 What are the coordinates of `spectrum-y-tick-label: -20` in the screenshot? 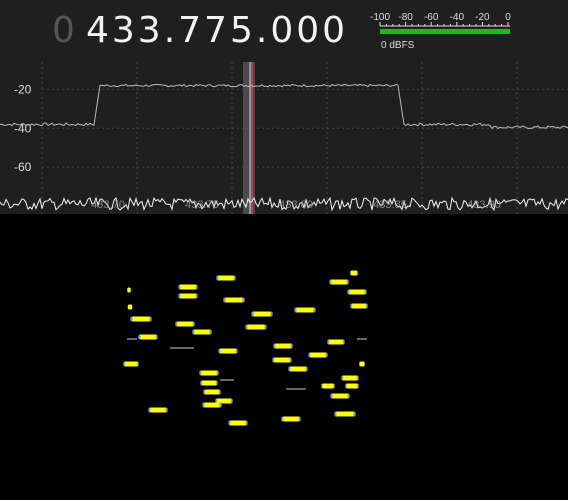 It's located at (23, 89).